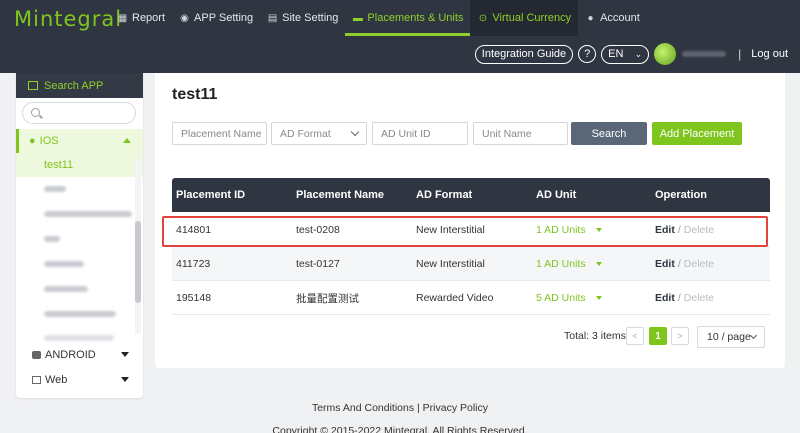 The image size is (800, 433). Describe the element at coordinates (483, 18) in the screenshot. I see `coin-icon: ⊙` at that location.